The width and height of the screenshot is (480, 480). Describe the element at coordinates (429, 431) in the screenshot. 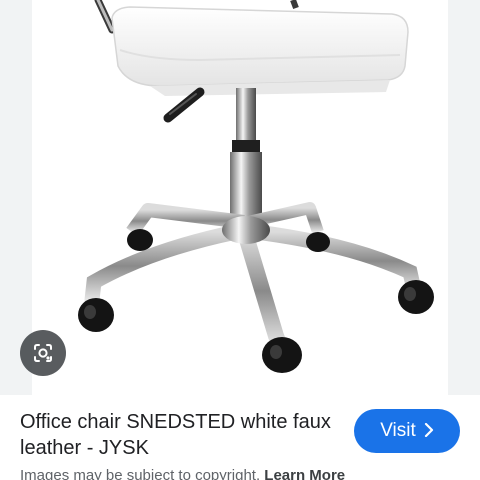

I see `chevron-right-icon` at that location.